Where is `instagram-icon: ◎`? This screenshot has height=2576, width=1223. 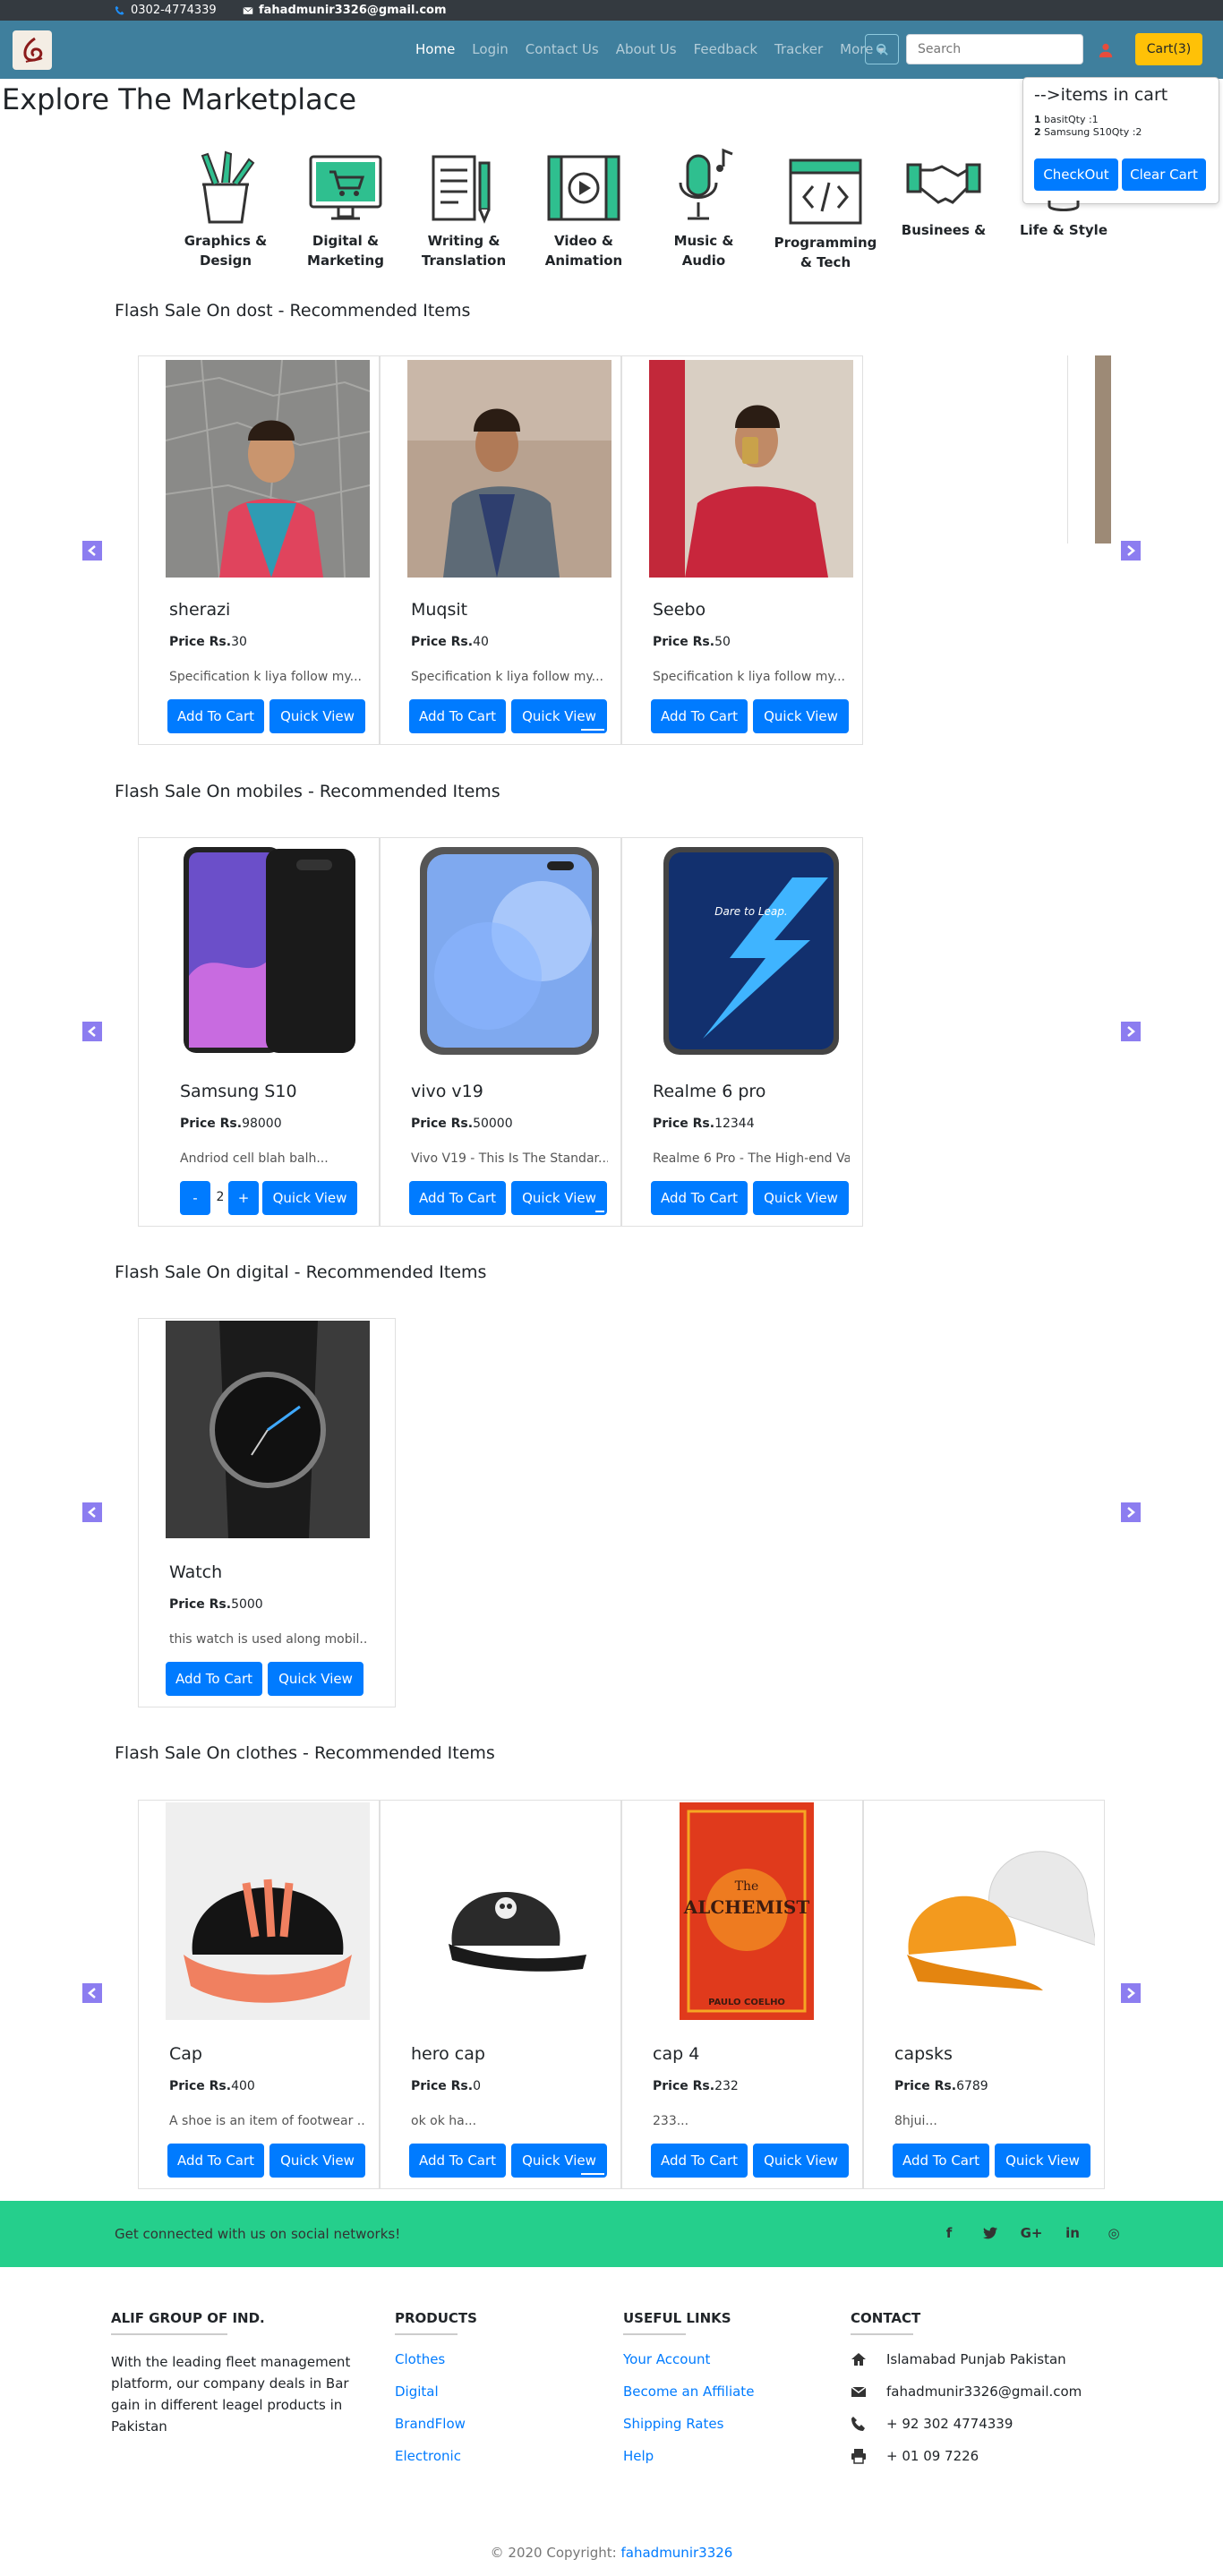 instagram-icon: ◎ is located at coordinates (1114, 2233).